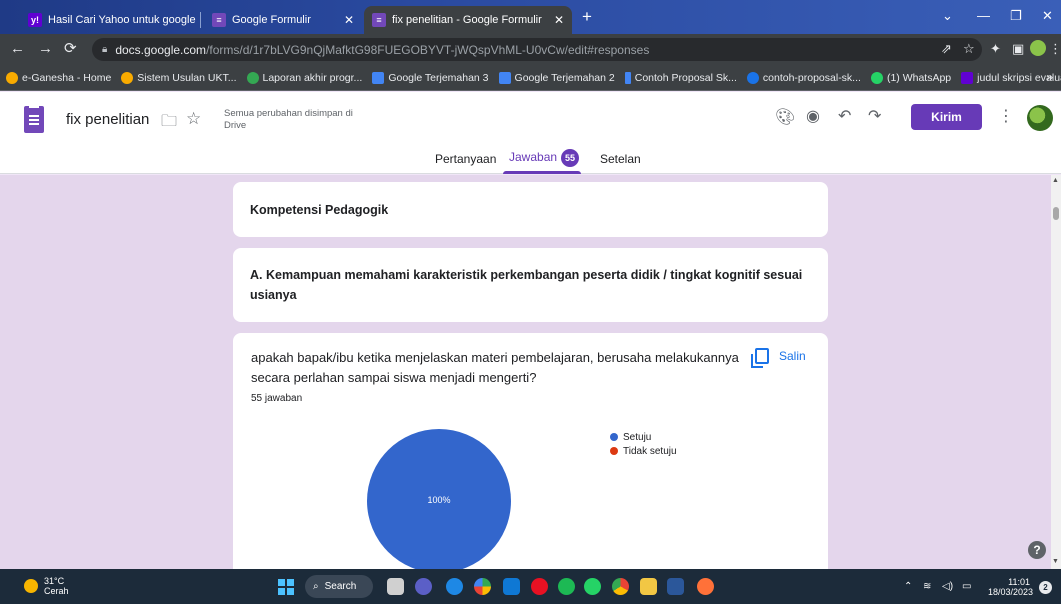 The image size is (1061, 604). What do you see at coordinates (31, 586) in the screenshot?
I see `weather-sun-icon` at bounding box center [31, 586].